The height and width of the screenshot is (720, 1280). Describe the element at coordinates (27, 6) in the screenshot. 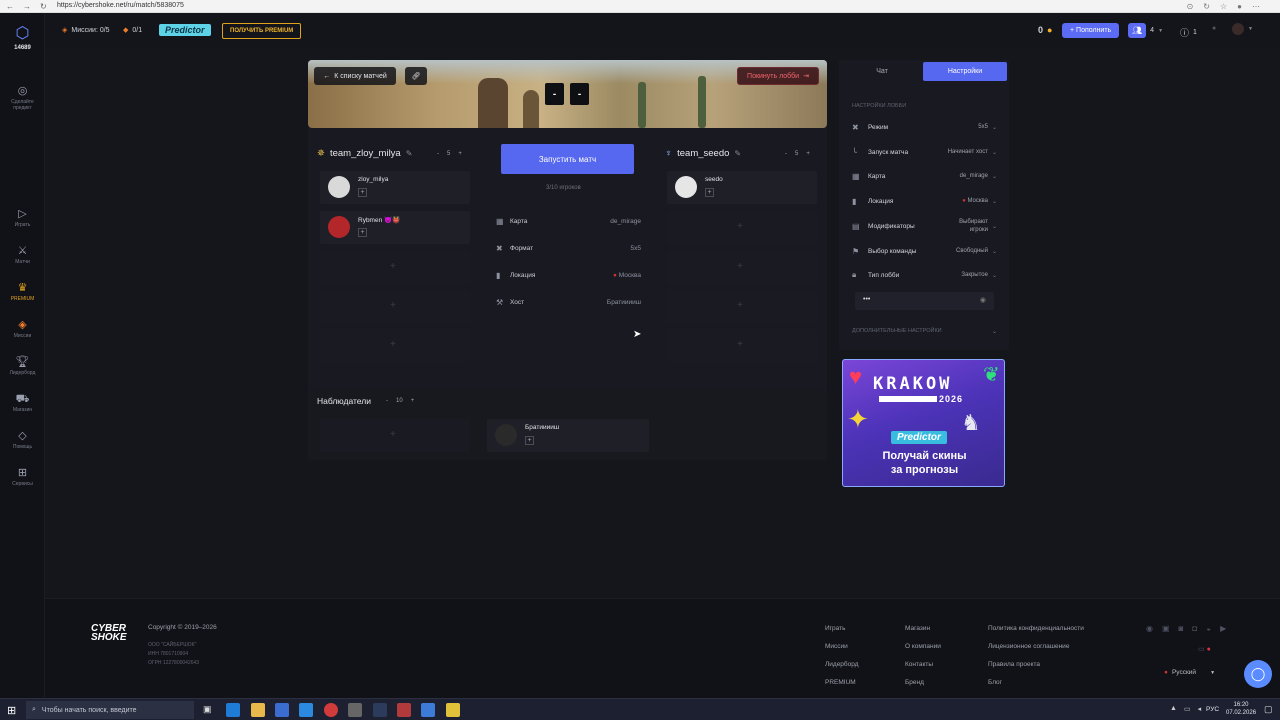

I see `forward-icon: →` at that location.